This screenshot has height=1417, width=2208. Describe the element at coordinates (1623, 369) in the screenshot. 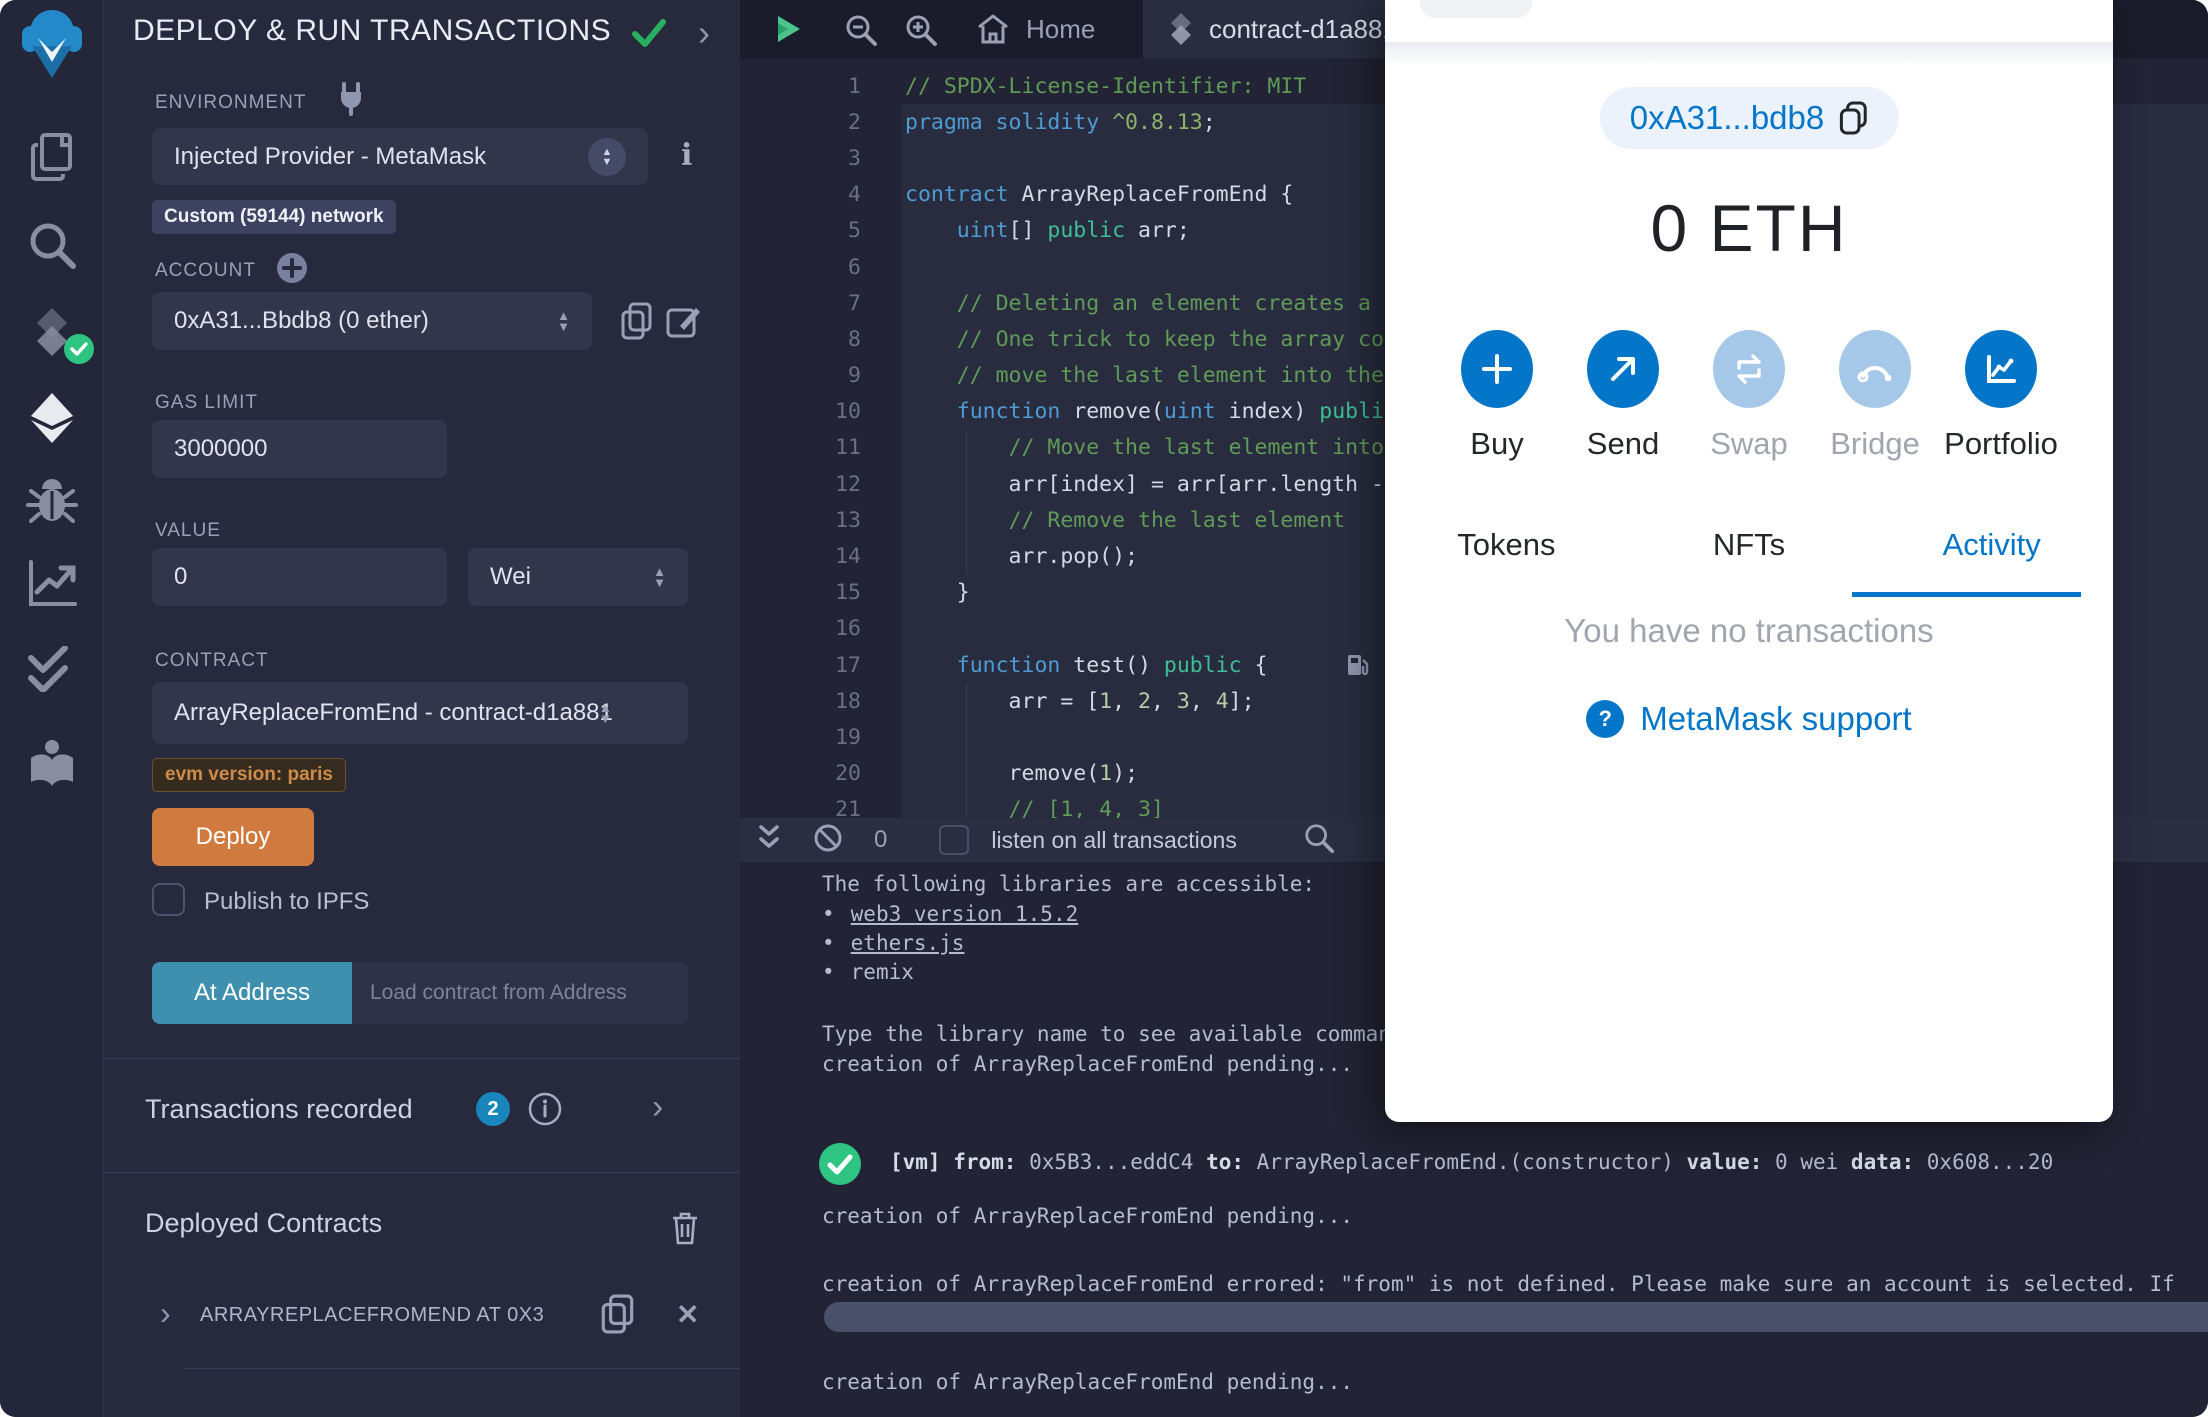

I see `send-icon` at that location.